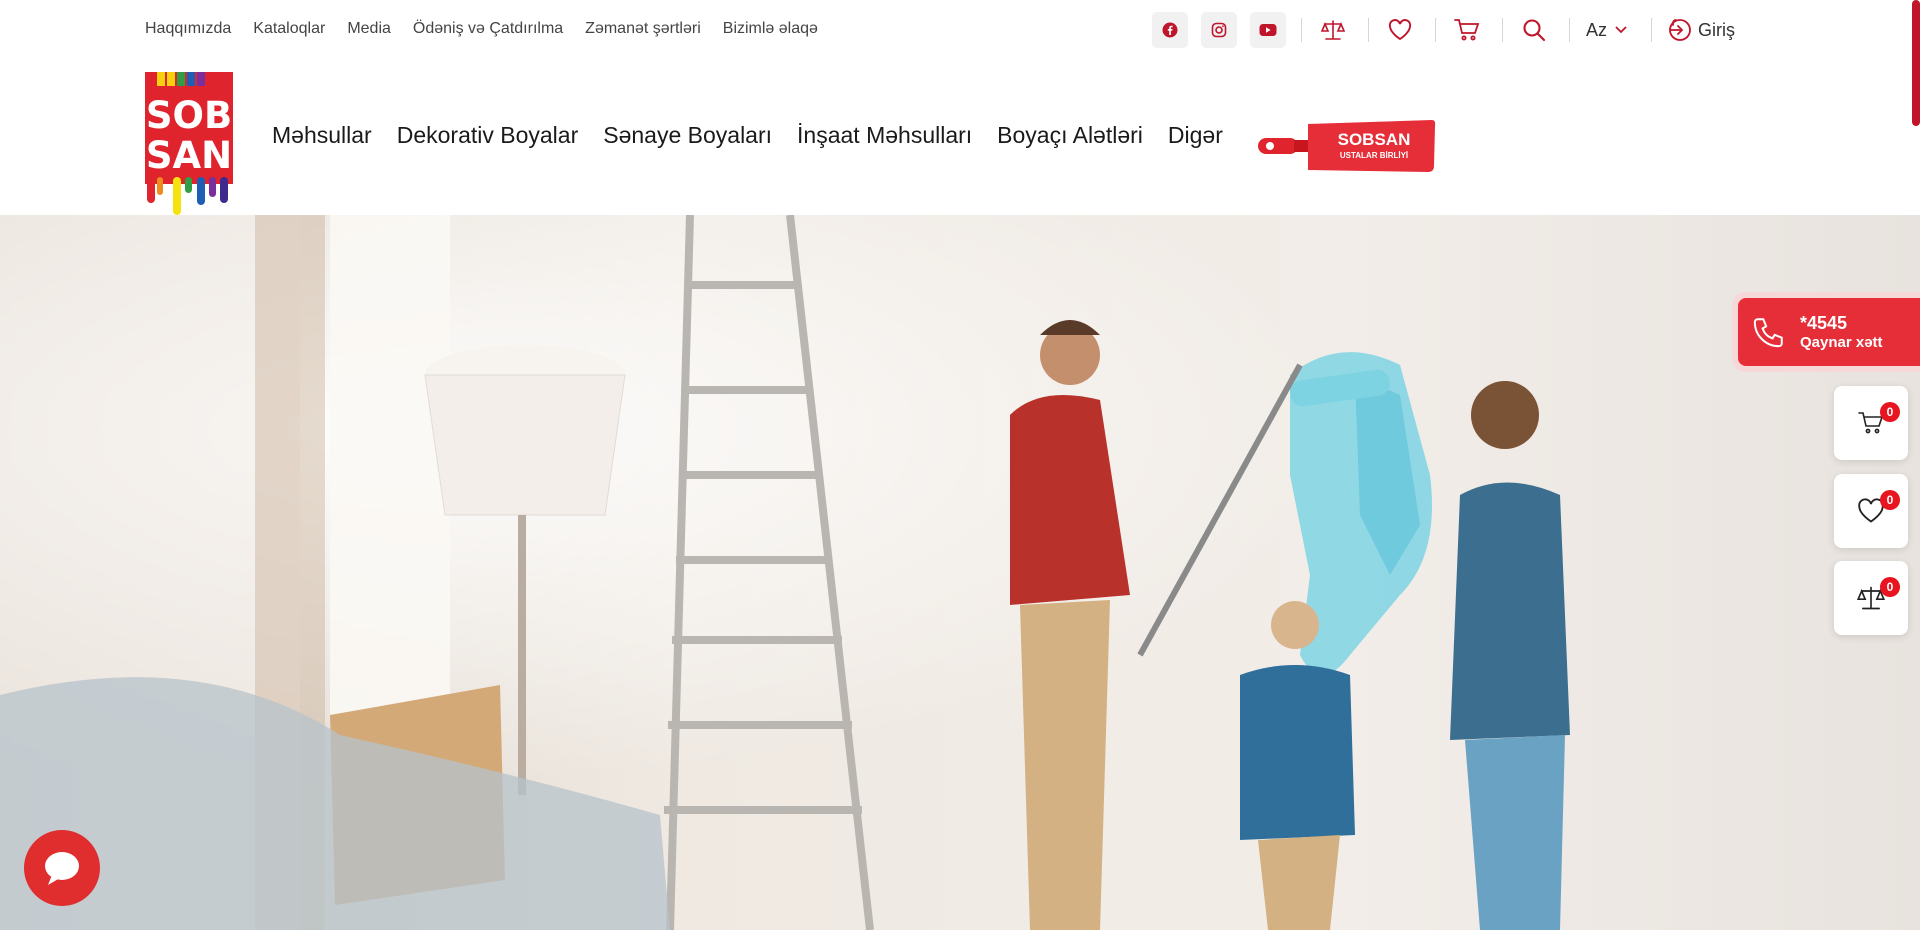 The height and width of the screenshot is (930, 1920). I want to click on chevron-down-icon, so click(1621, 30).